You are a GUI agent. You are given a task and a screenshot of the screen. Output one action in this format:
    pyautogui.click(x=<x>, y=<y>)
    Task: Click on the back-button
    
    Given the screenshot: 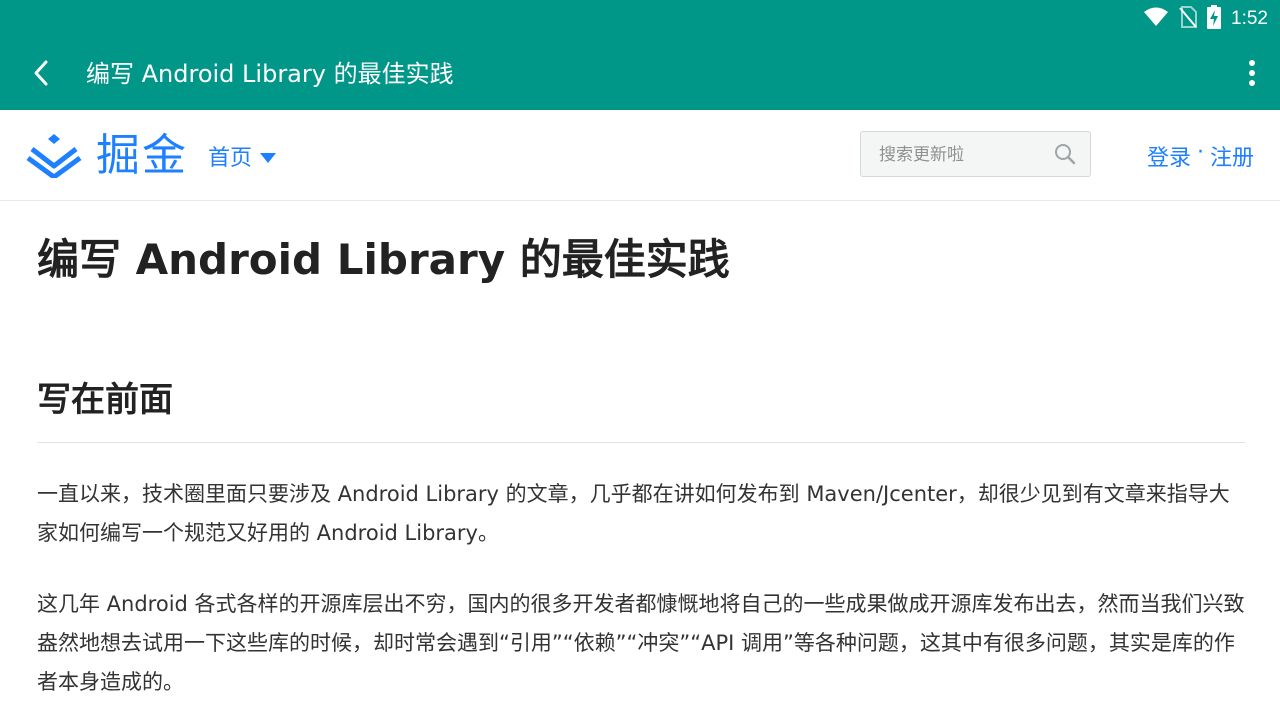 What is the action you would take?
    pyautogui.click(x=41, y=75)
    